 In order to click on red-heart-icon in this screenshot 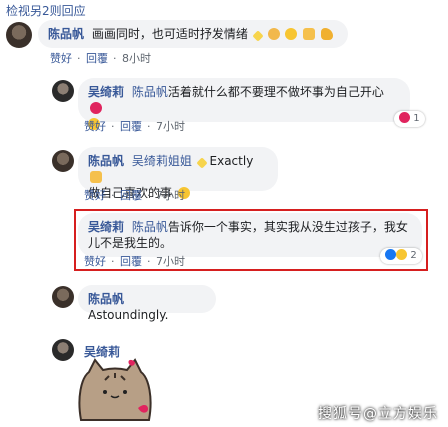, I will do `click(96, 108)`.